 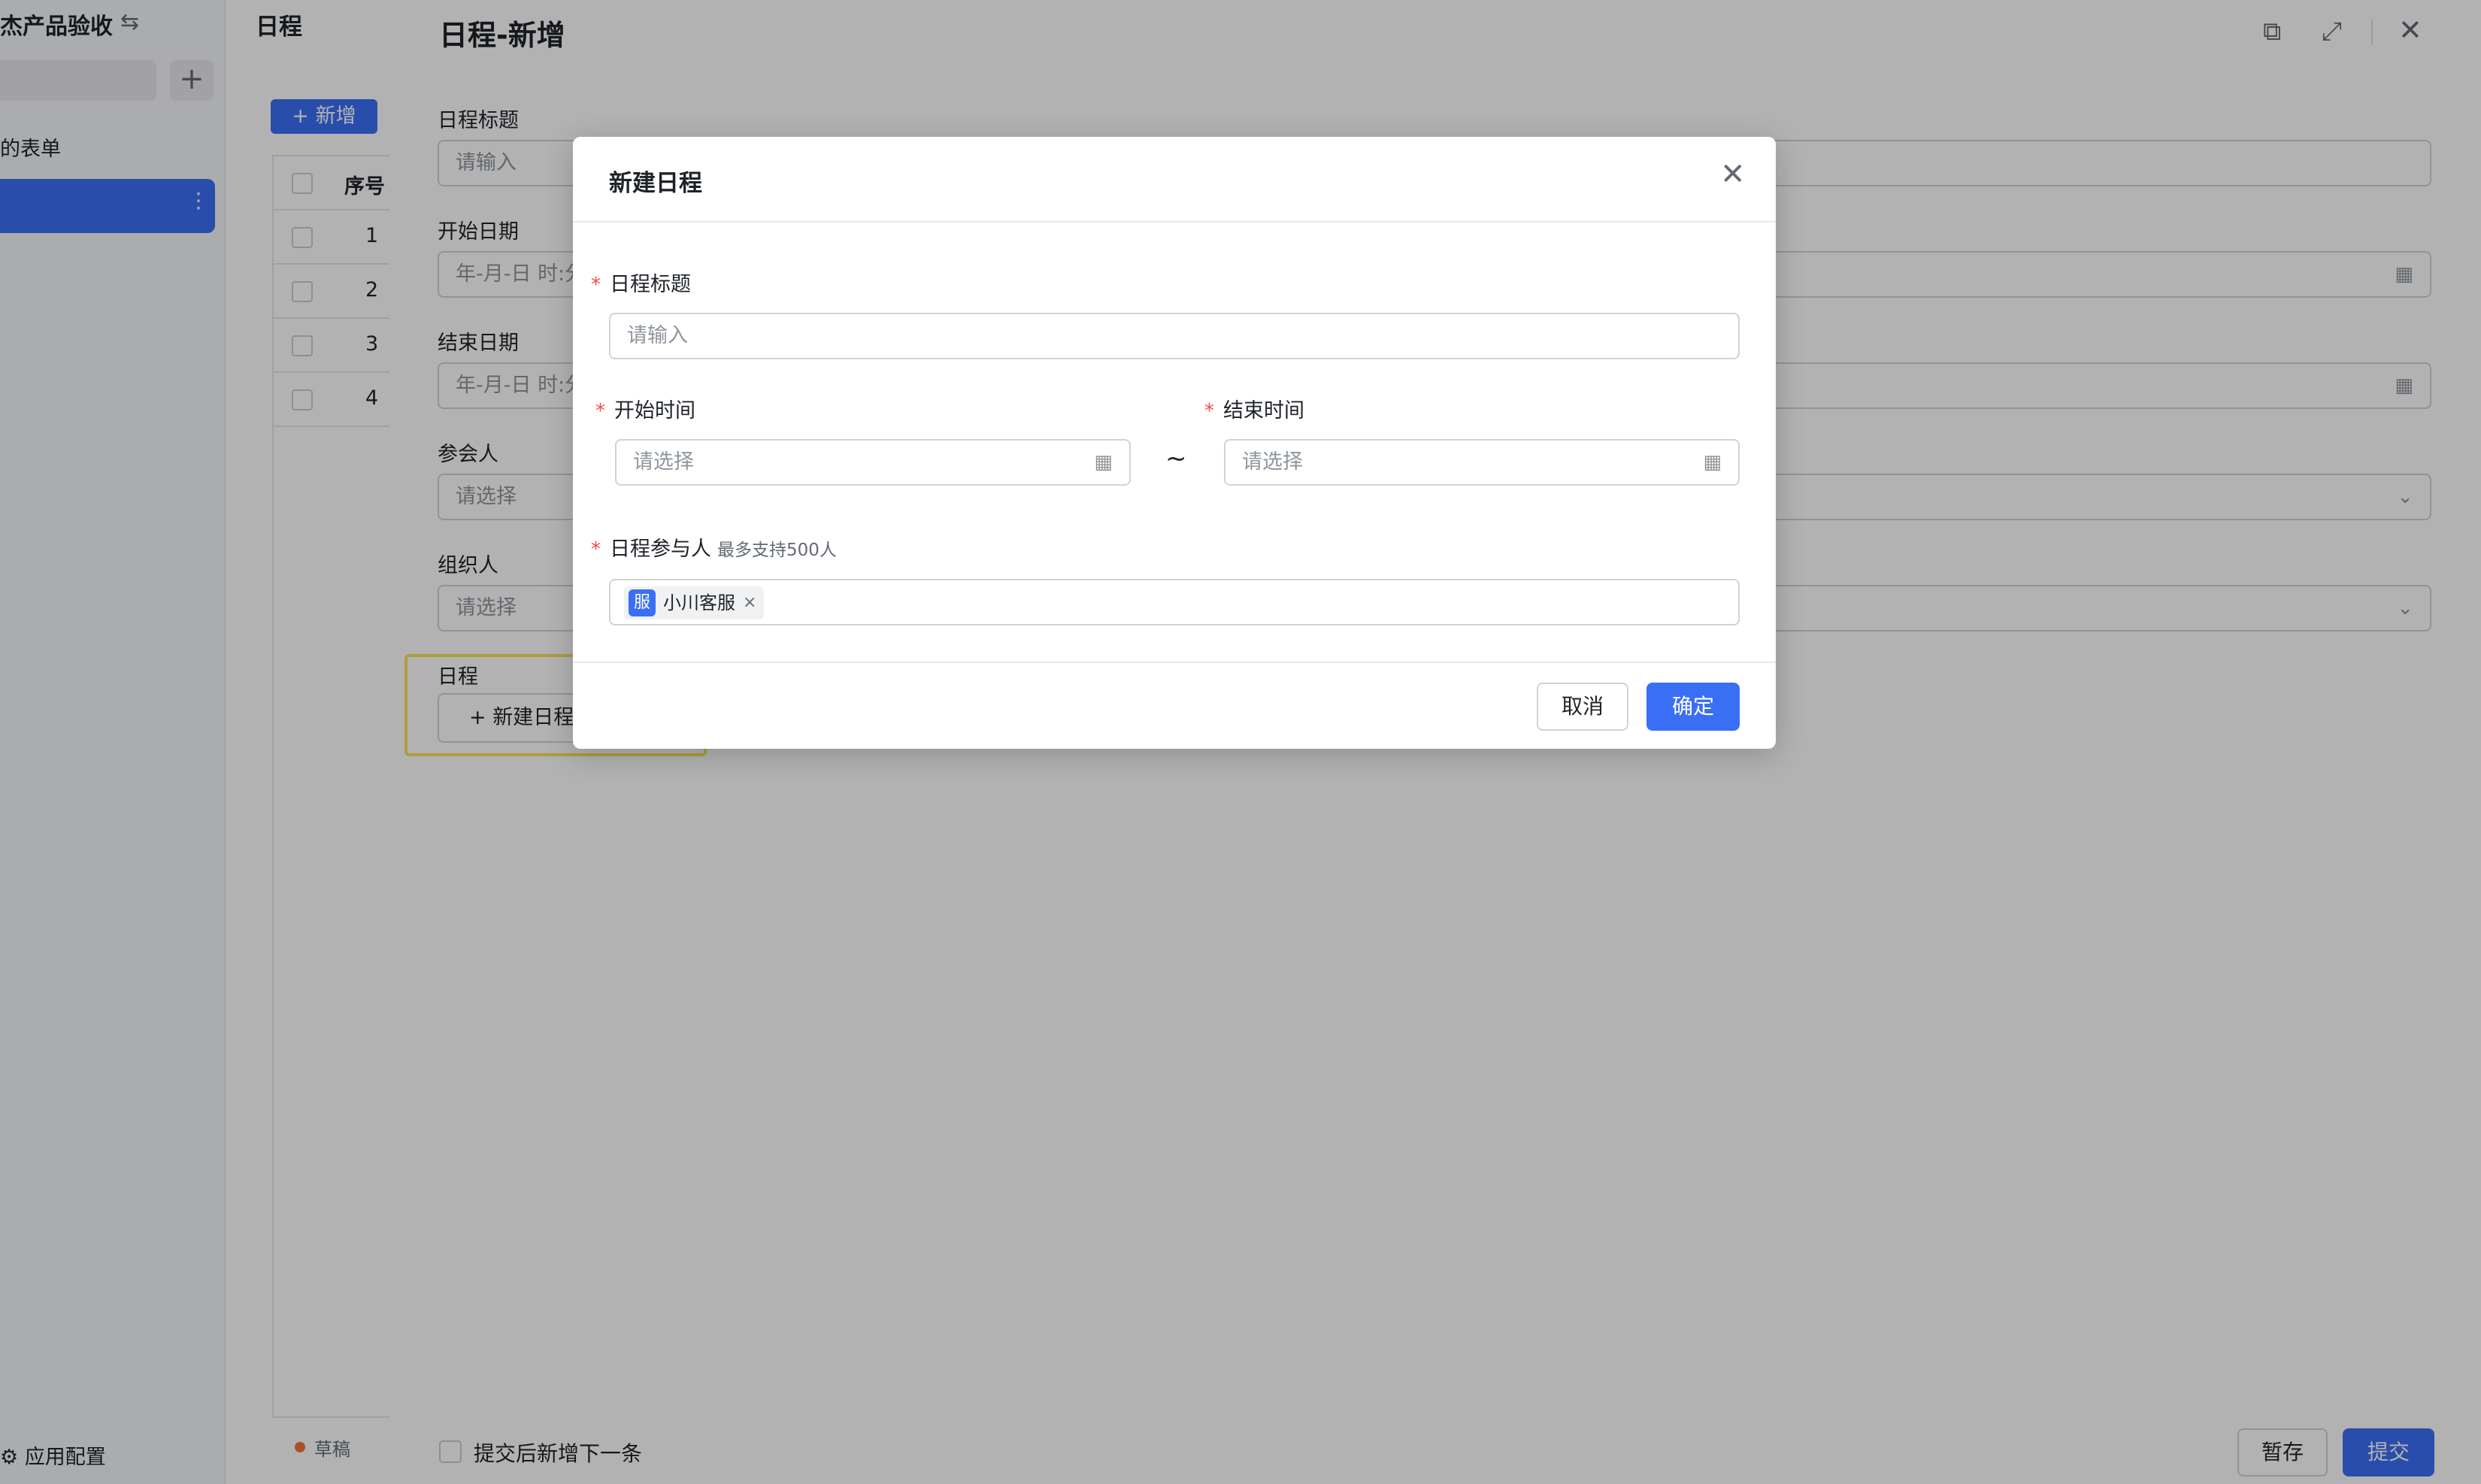 What do you see at coordinates (1272, 462) in the screenshot?
I see `end-time-placeholder: 请选择` at bounding box center [1272, 462].